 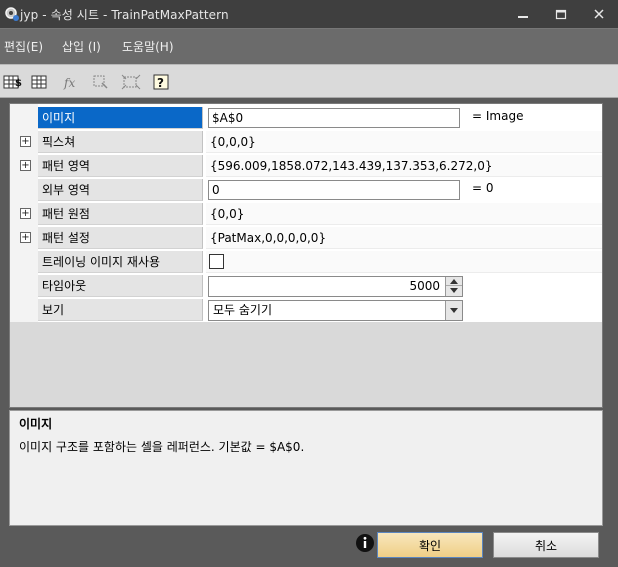 What do you see at coordinates (334, 118) in the screenshot?
I see `image-value-input: $A$0` at bounding box center [334, 118].